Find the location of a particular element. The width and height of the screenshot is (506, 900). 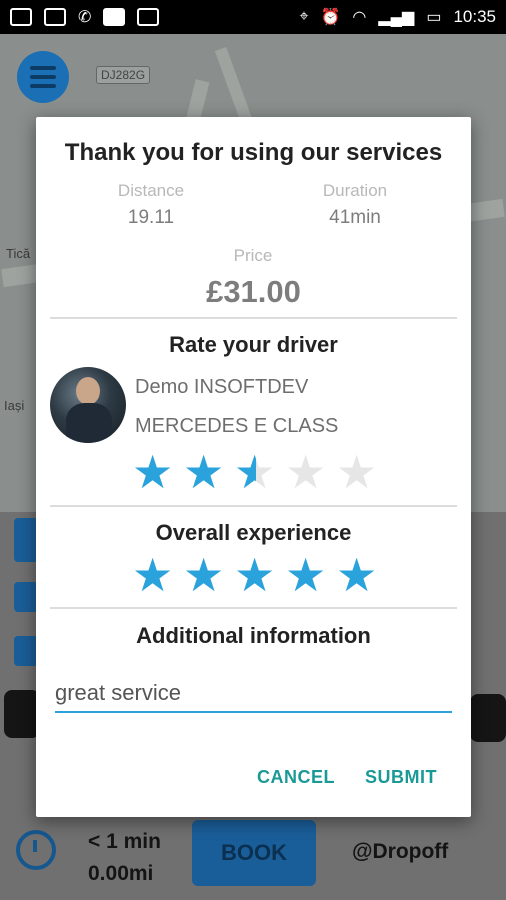

book-button: BOOK is located at coordinates (254, 853).